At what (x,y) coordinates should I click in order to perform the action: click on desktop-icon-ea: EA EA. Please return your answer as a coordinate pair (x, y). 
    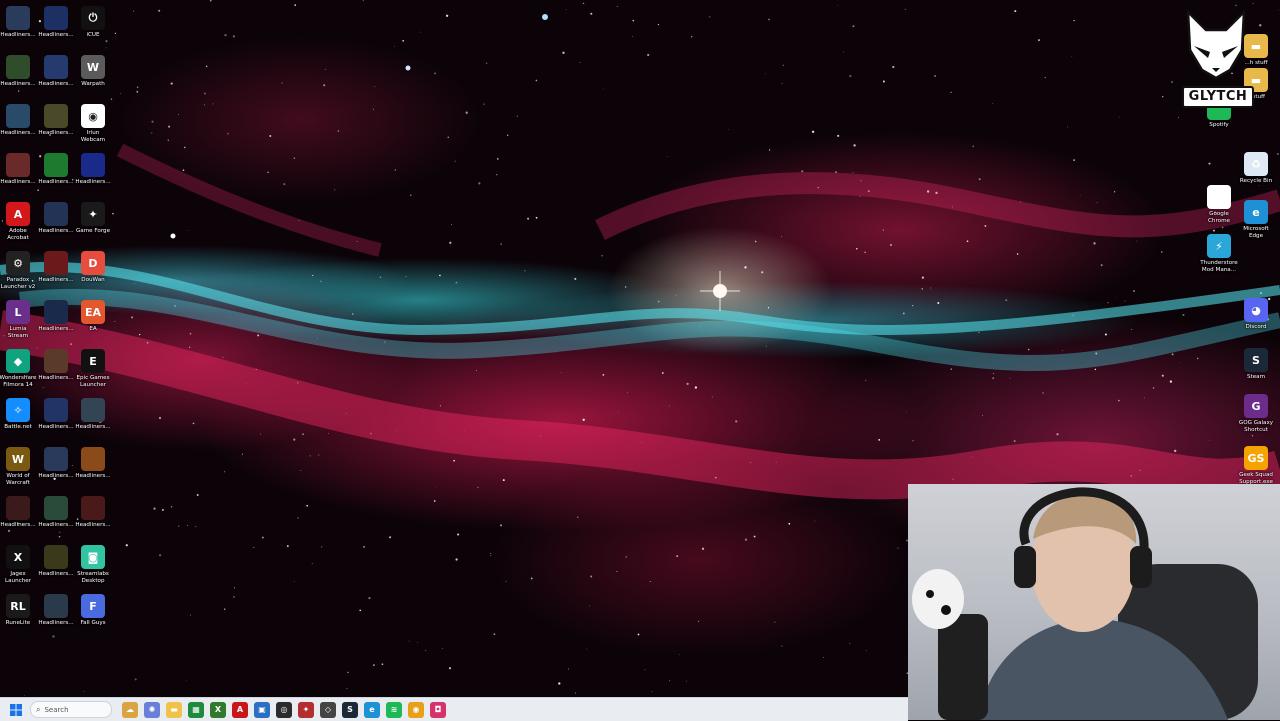
    Looking at the image, I should click on (93, 316).